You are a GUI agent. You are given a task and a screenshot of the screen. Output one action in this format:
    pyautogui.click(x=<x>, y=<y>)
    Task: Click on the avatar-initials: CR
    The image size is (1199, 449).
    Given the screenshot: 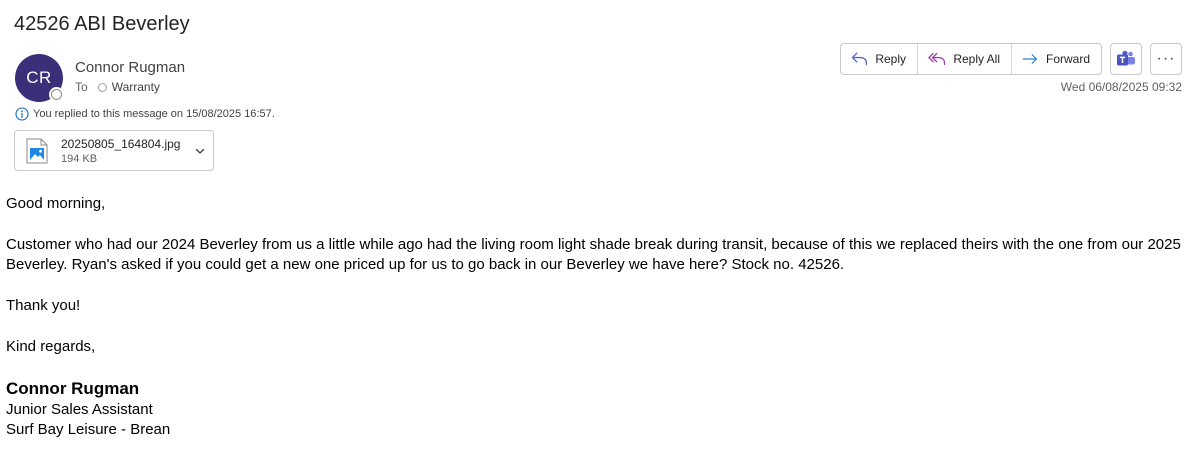 What is the action you would take?
    pyautogui.click(x=39, y=77)
    